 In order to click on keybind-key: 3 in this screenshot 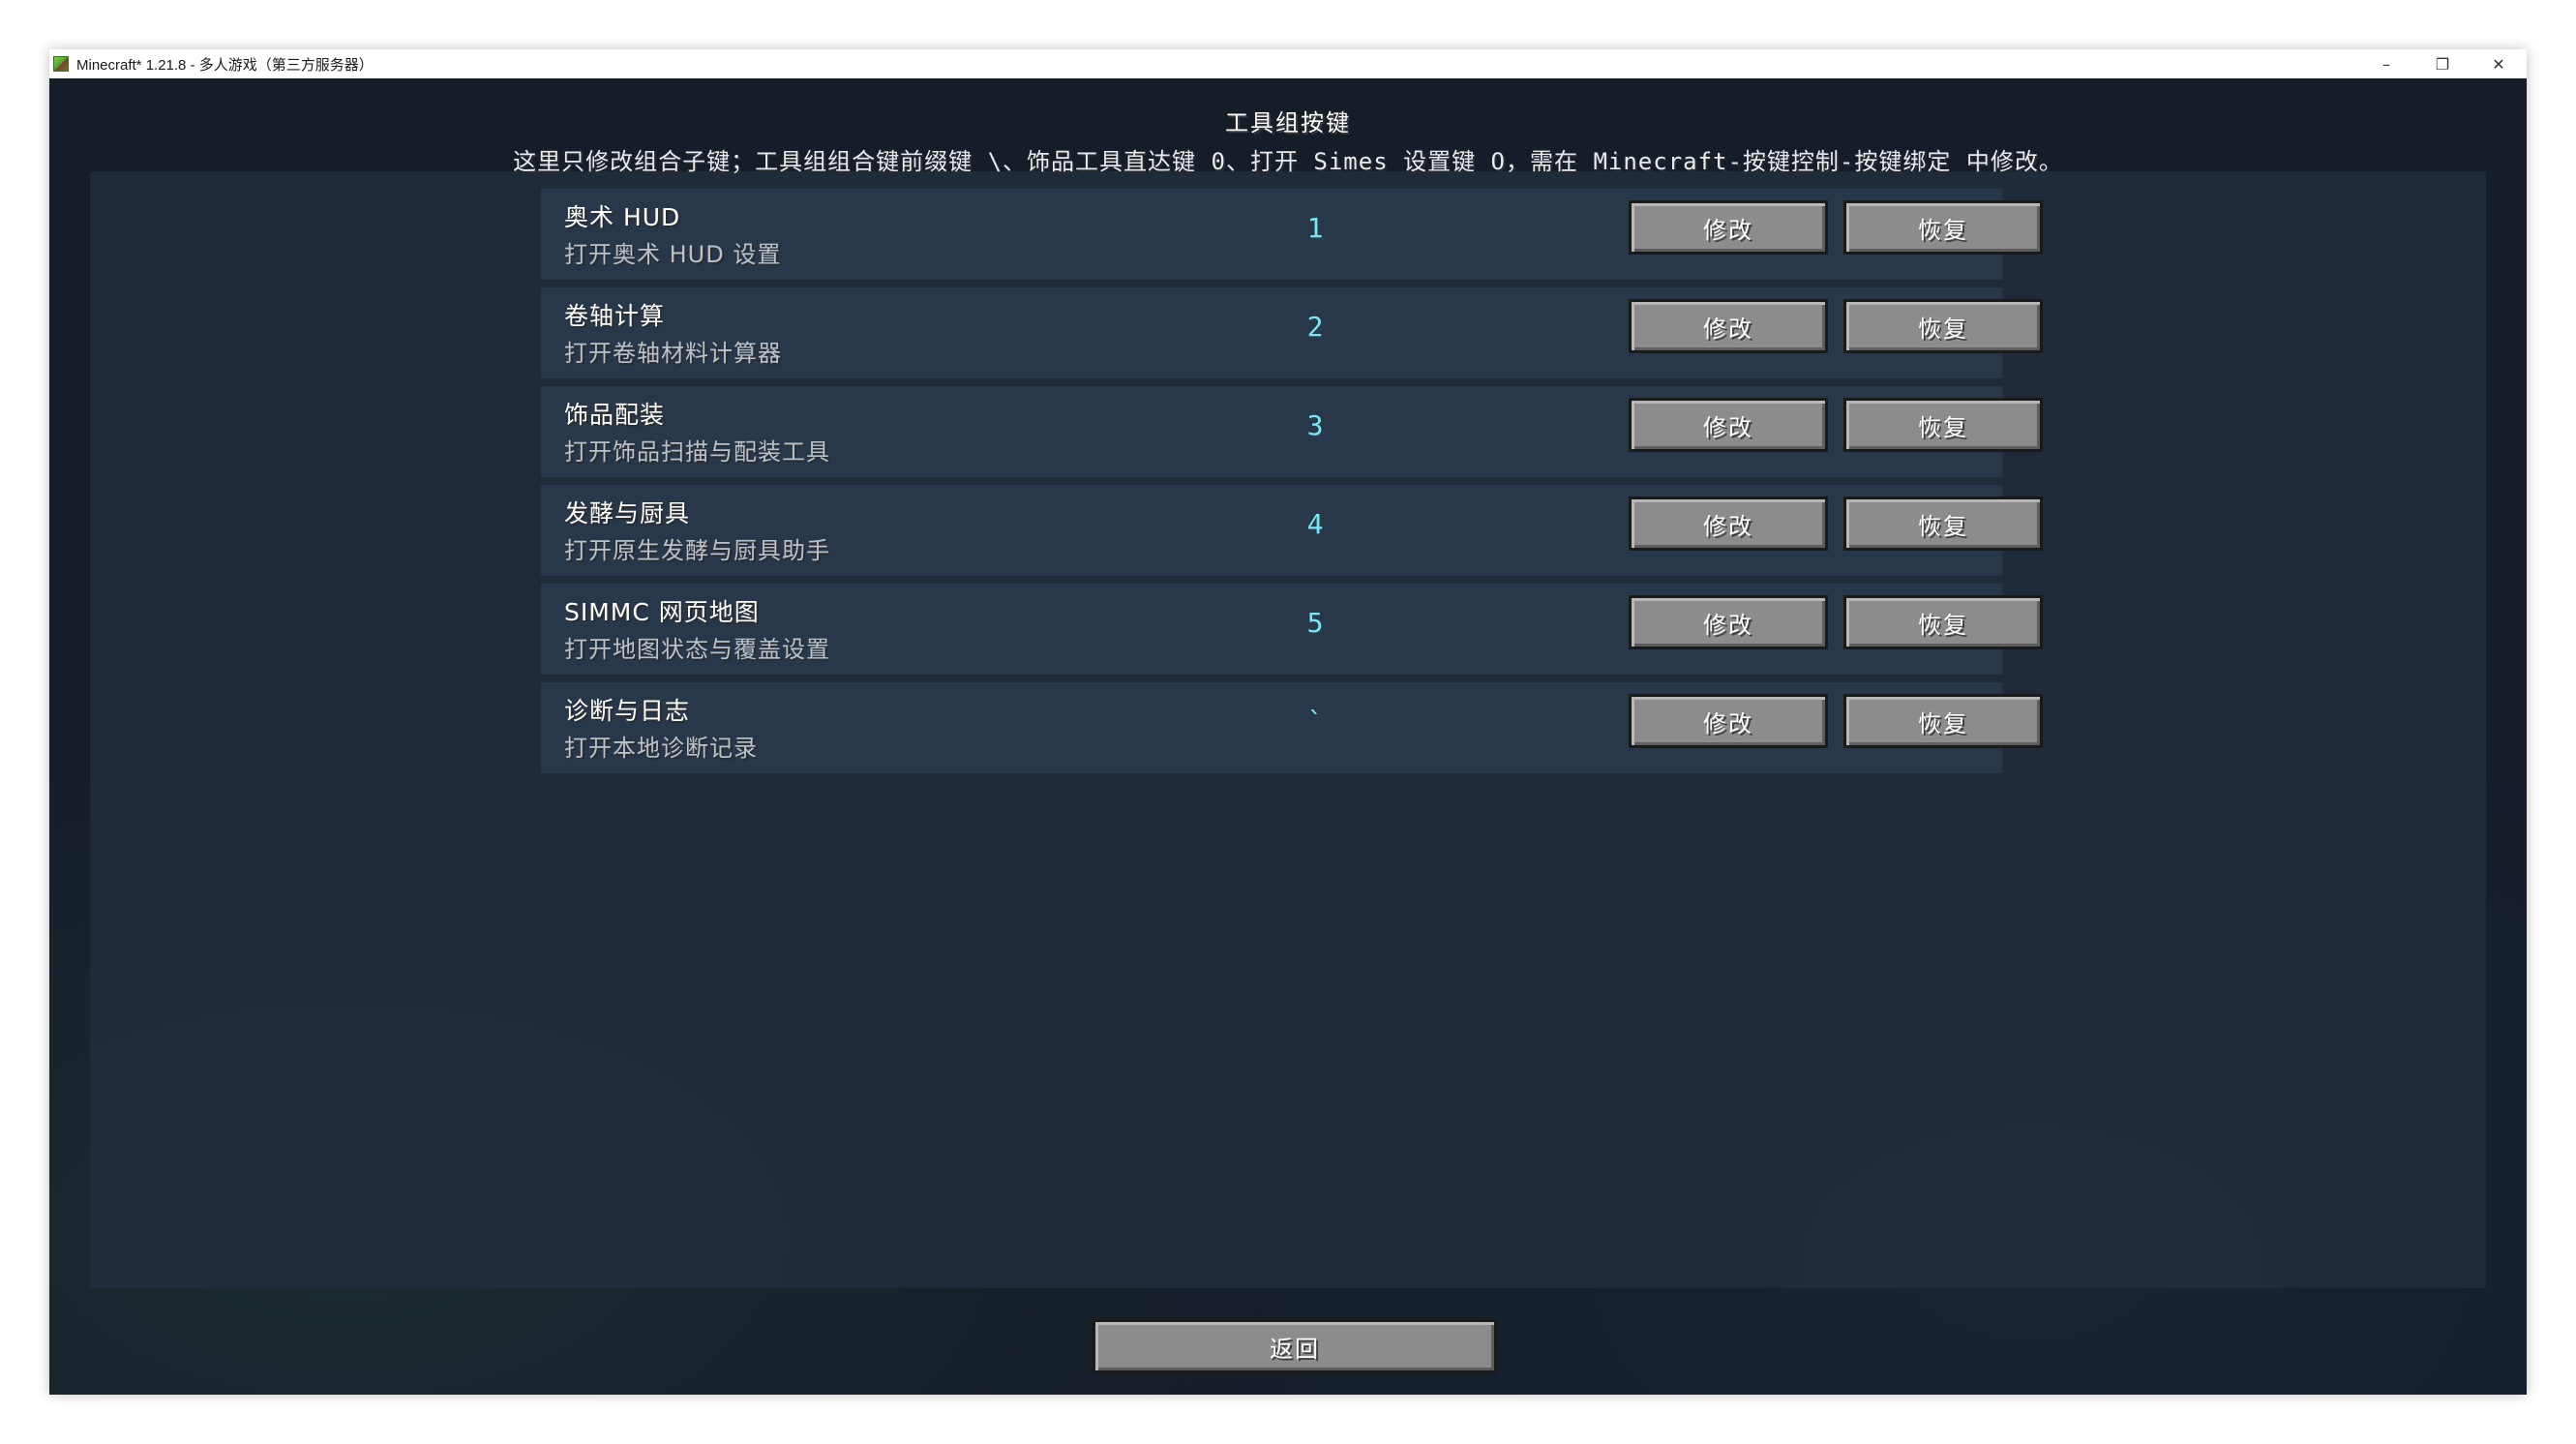, I will do `click(1315, 425)`.